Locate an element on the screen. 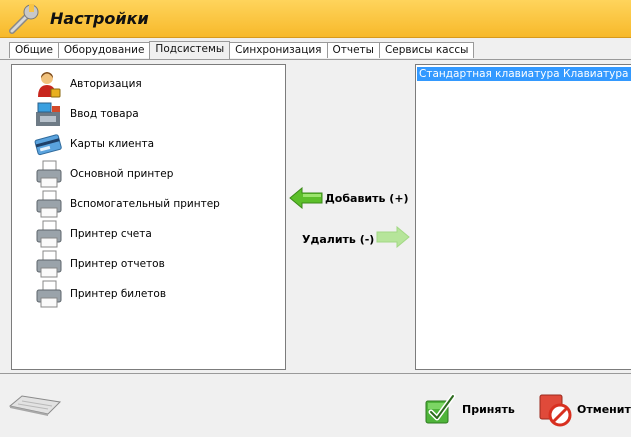  checkmark-icon is located at coordinates (440, 408).